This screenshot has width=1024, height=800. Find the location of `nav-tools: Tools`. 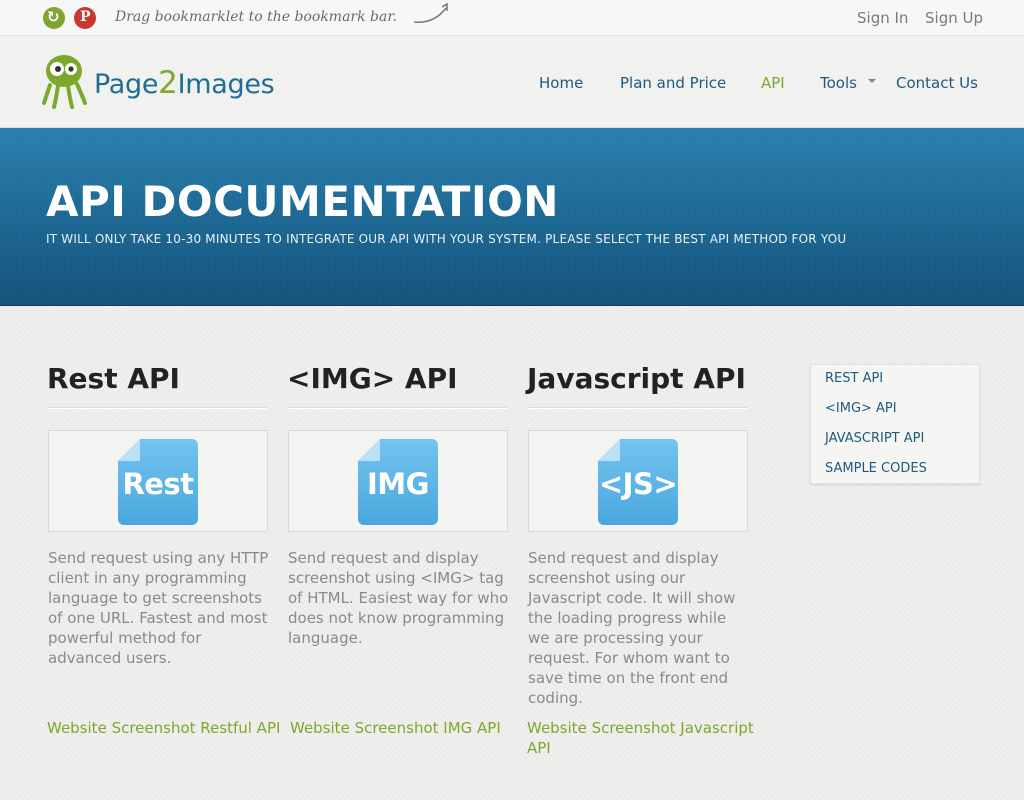

nav-tools: Tools is located at coordinates (838, 83).